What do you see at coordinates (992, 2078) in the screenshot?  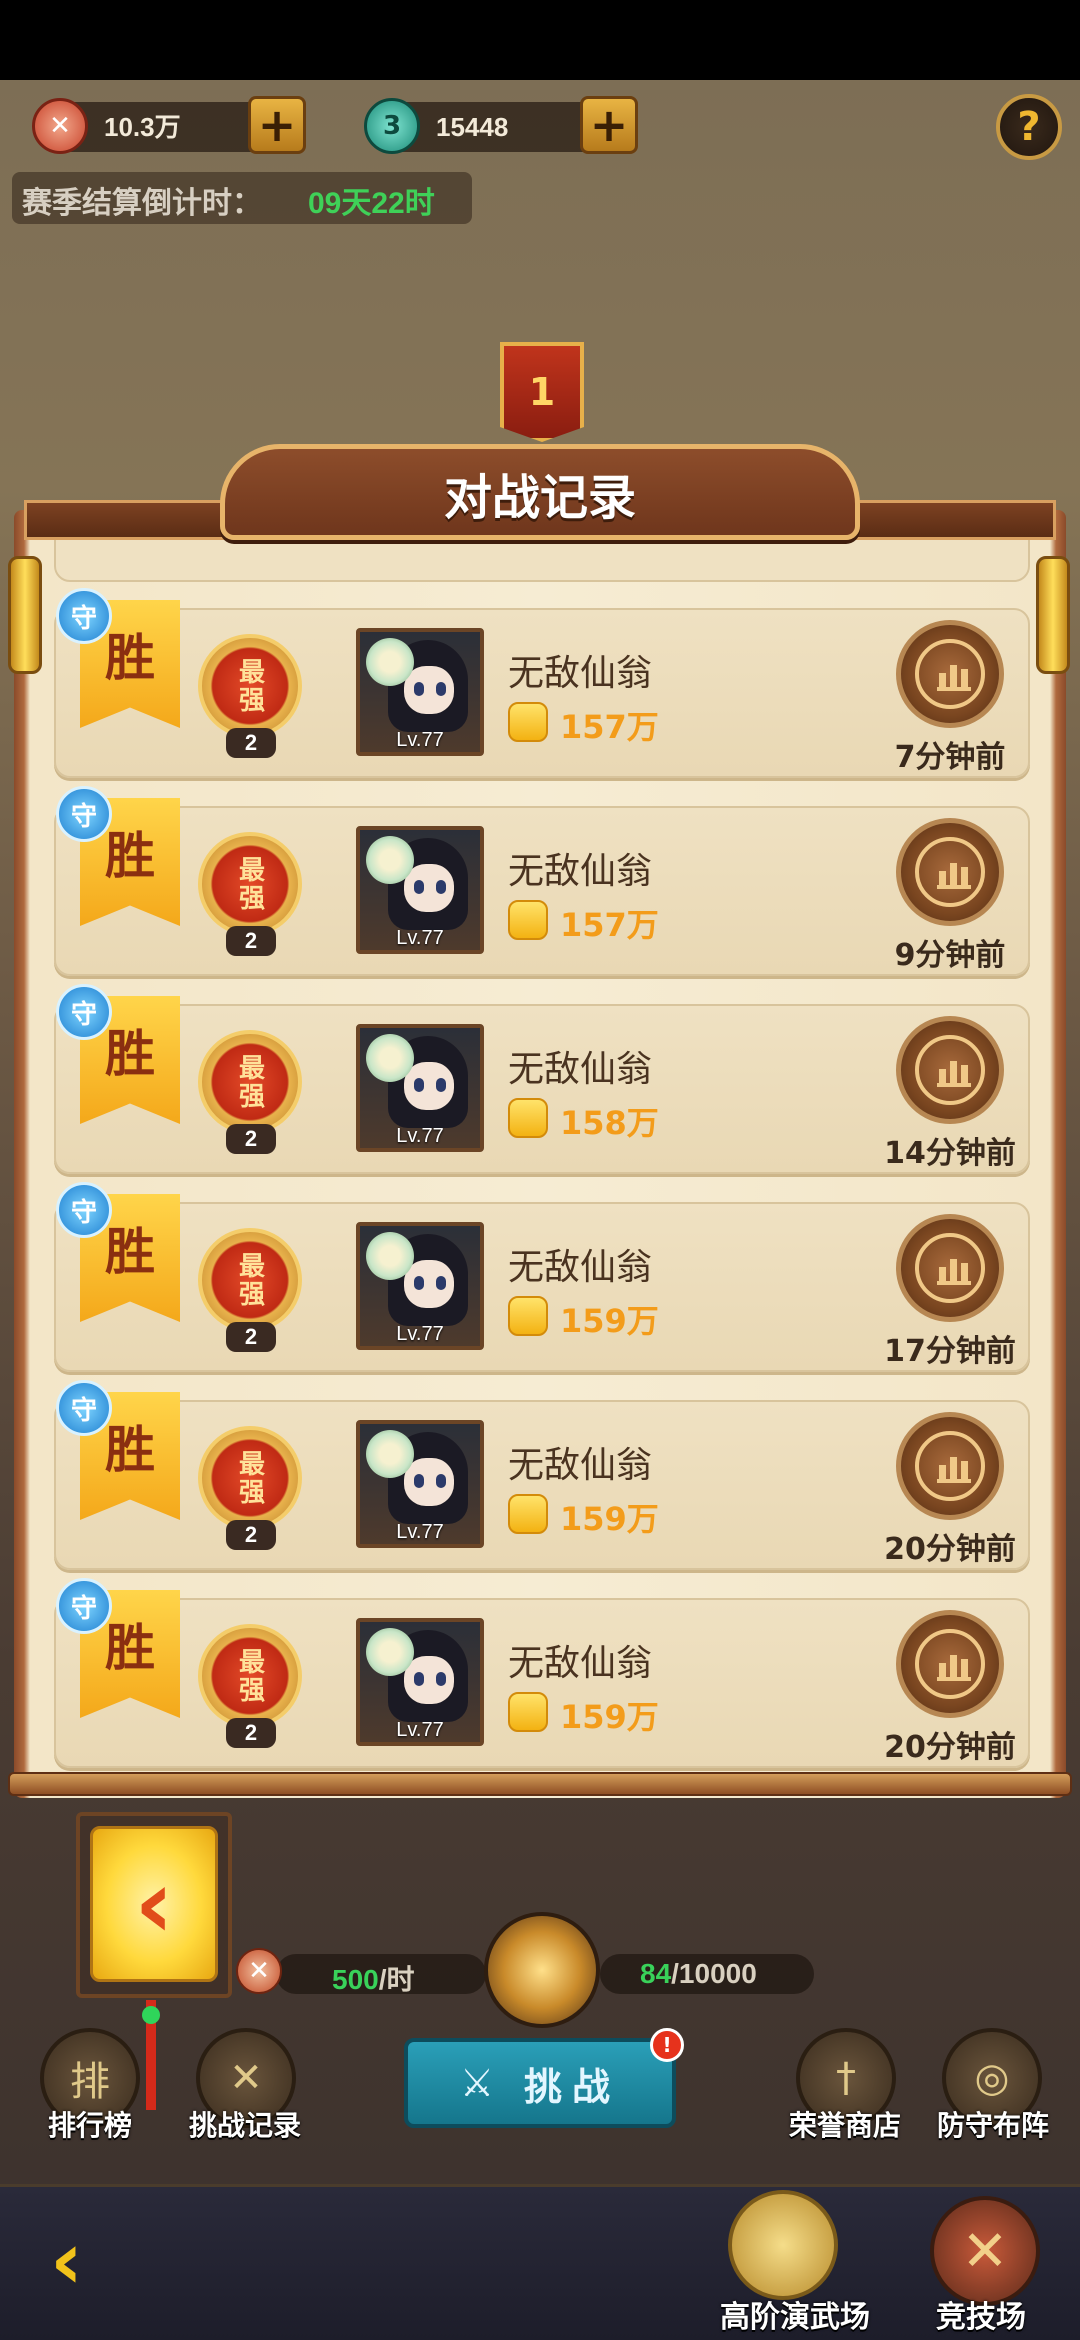 I see `formation-ring-icon: ◎` at bounding box center [992, 2078].